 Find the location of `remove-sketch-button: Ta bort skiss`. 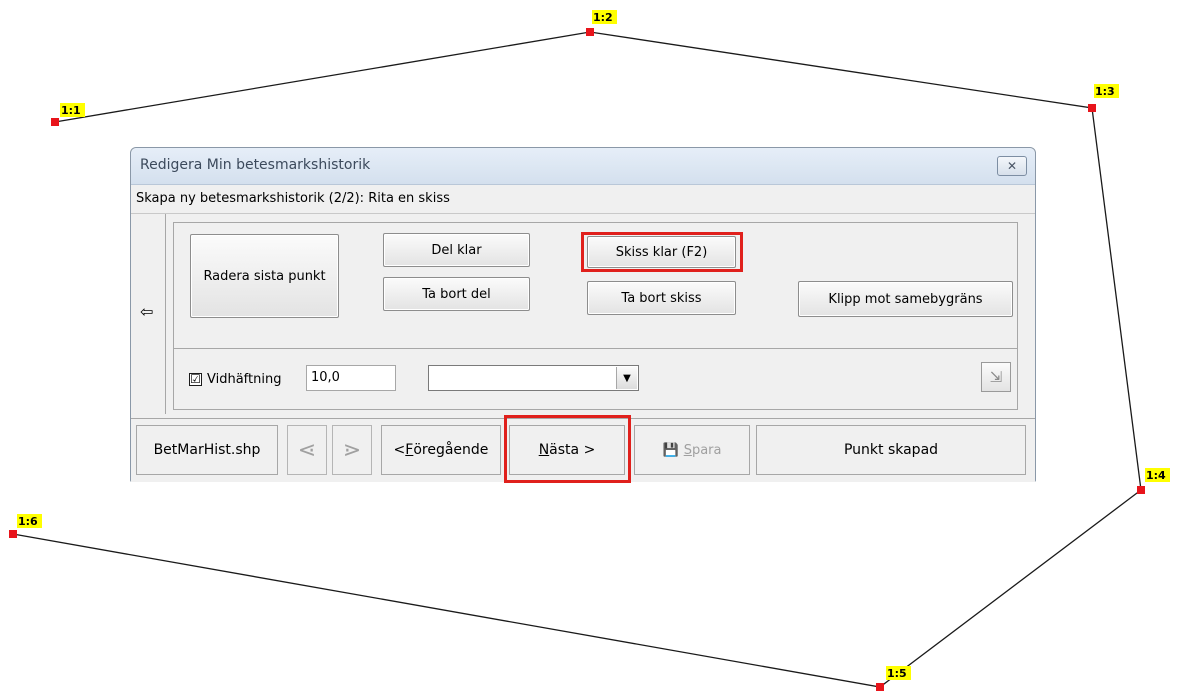

remove-sketch-button: Ta bort skiss is located at coordinates (661, 298).